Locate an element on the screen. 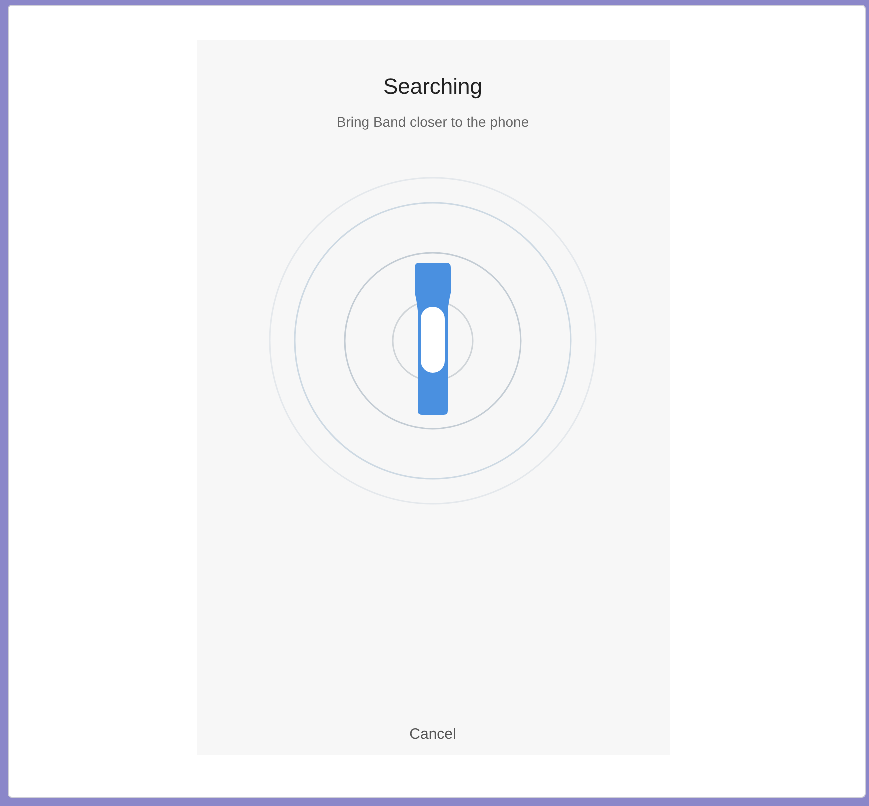 The image size is (869, 806). screen-title: Searching is located at coordinates (433, 87).